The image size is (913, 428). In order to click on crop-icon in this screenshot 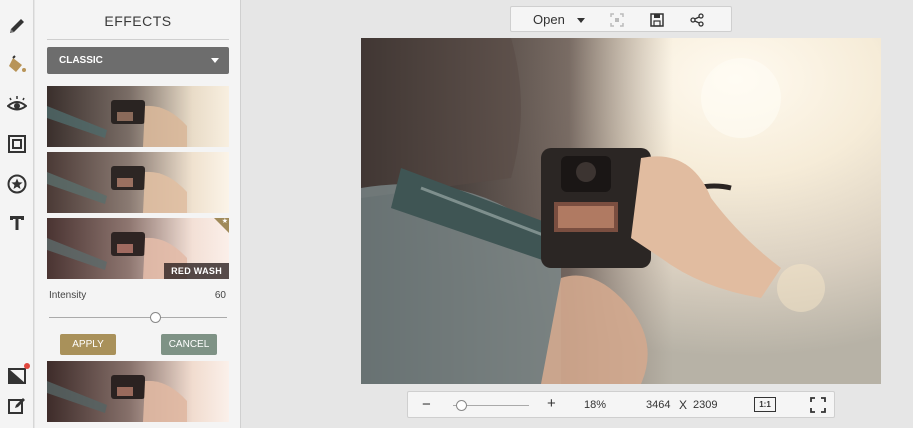, I will do `click(617, 20)`.